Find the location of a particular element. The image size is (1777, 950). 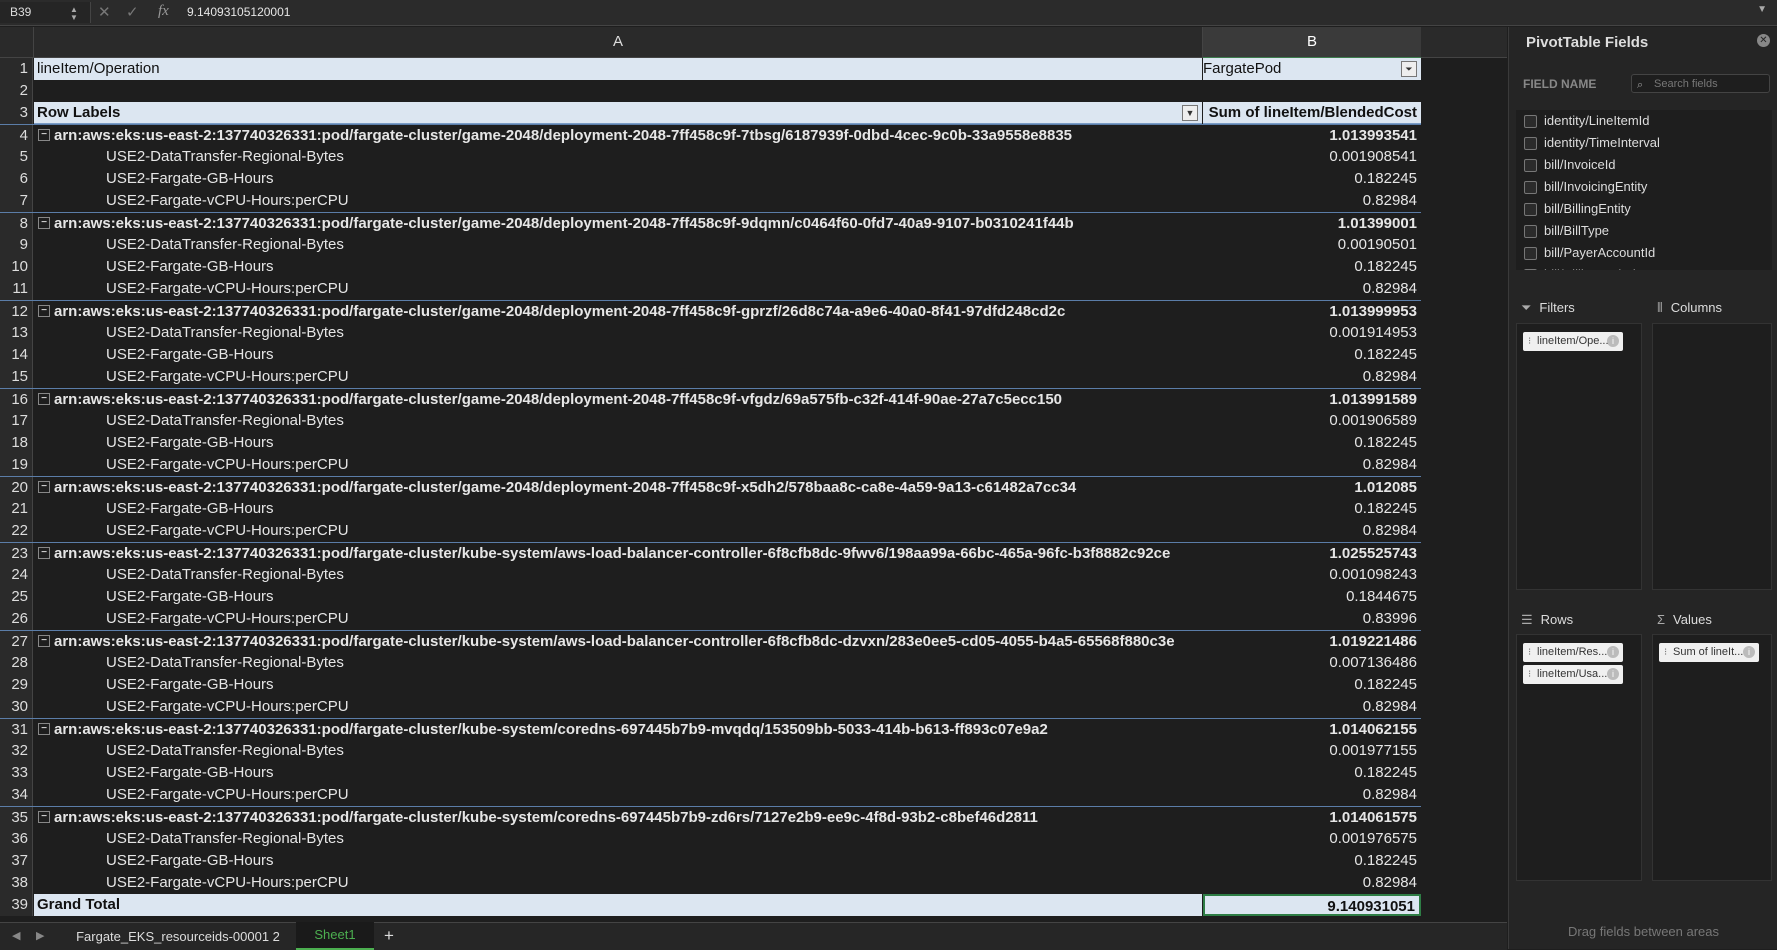

cell-b: 9.140931051 is located at coordinates (1312, 905).